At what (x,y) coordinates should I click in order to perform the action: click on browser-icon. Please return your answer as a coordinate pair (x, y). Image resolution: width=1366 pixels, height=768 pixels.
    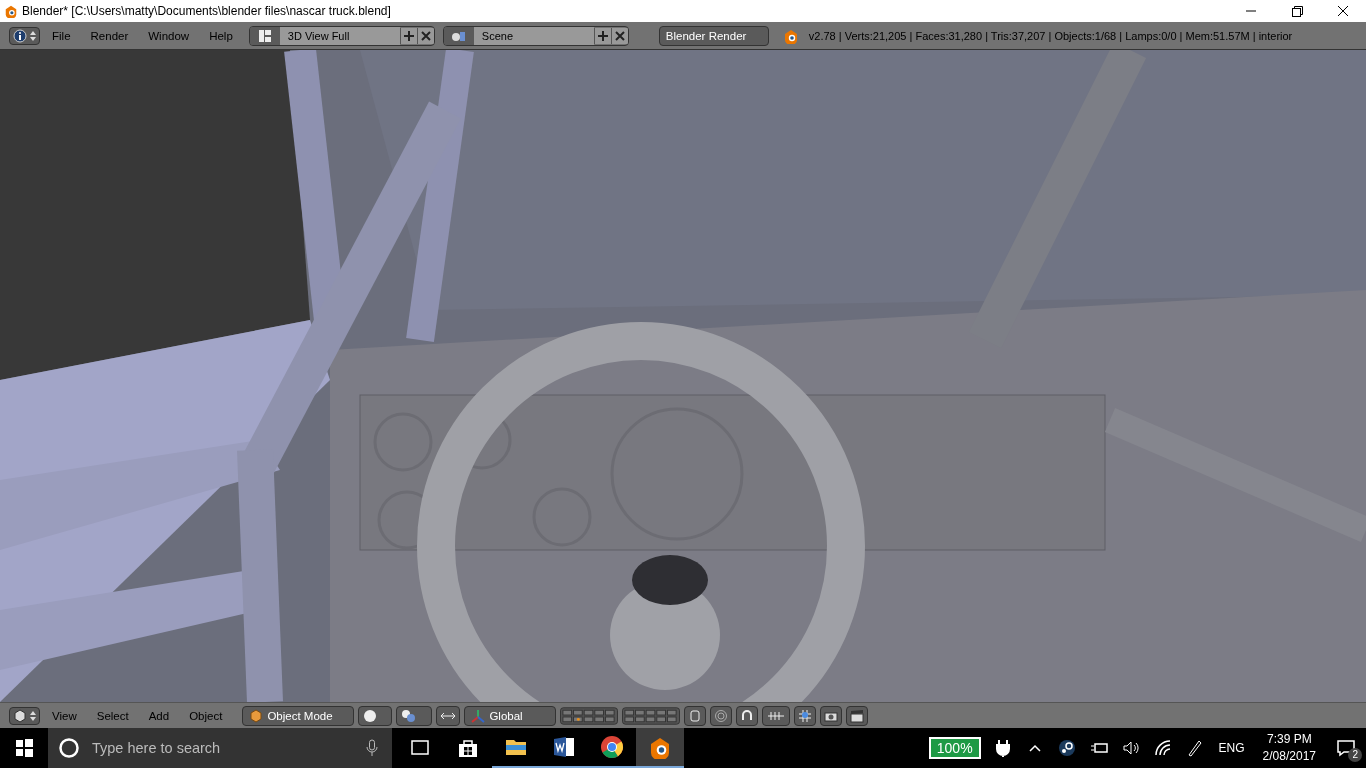
    Looking at the image, I should click on (612, 747).